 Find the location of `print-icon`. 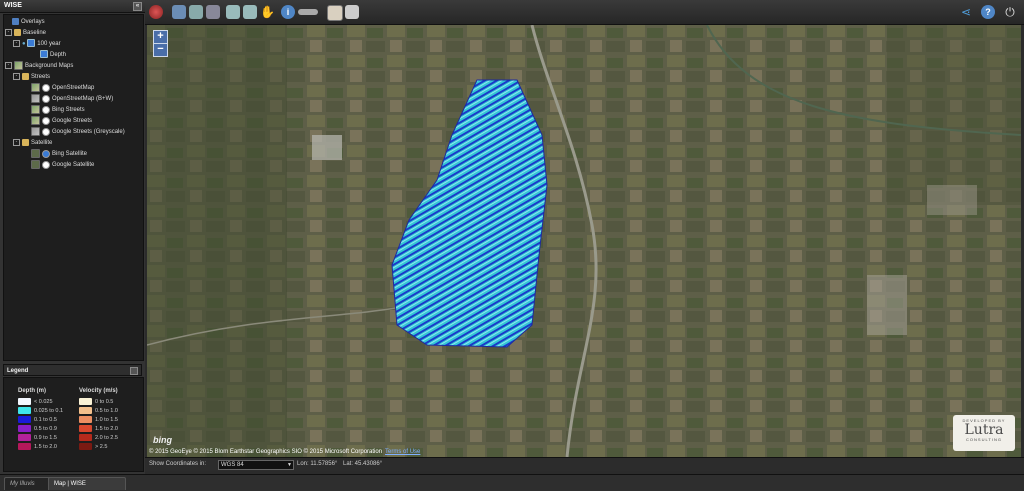

print-icon is located at coordinates (352, 12).